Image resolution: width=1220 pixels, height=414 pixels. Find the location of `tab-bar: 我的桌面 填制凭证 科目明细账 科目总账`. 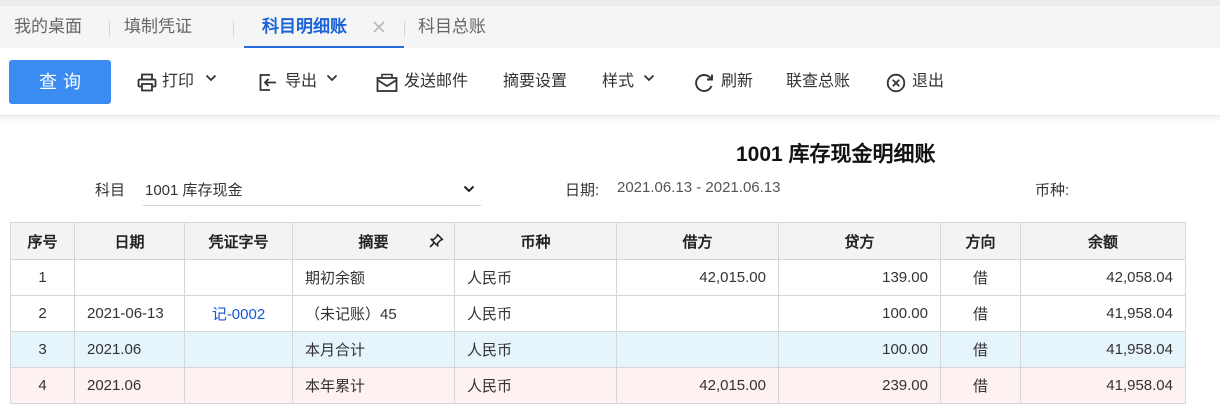

tab-bar: 我的桌面 填制凭证 科目明细账 科目总账 is located at coordinates (610, 27).